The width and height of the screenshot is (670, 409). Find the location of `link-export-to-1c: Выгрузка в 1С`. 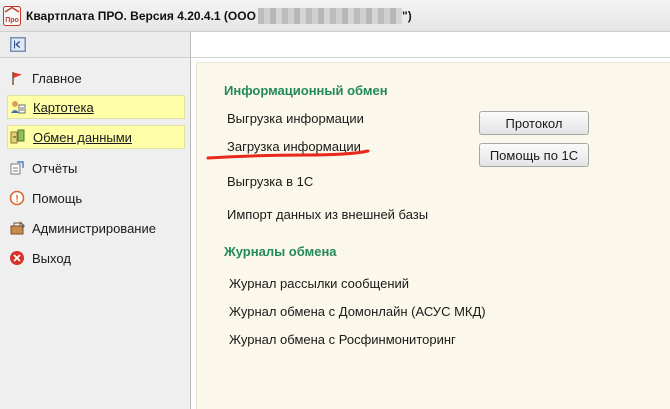

link-export-to-1c: Выгрузка в 1С is located at coordinates (270, 181).